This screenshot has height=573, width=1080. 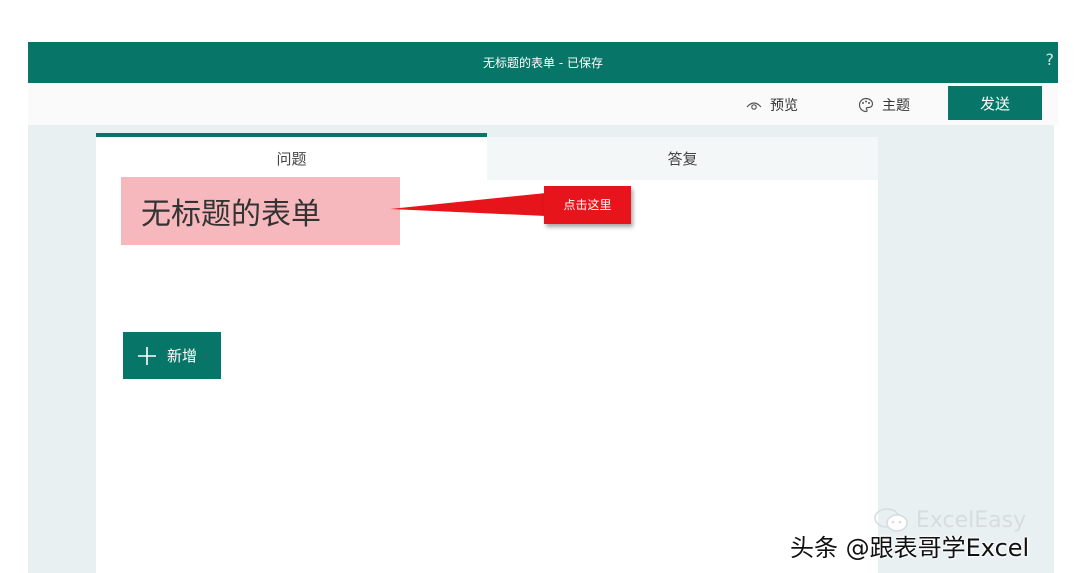 What do you see at coordinates (260, 211) in the screenshot?
I see `form-title: 无标题的表单` at bounding box center [260, 211].